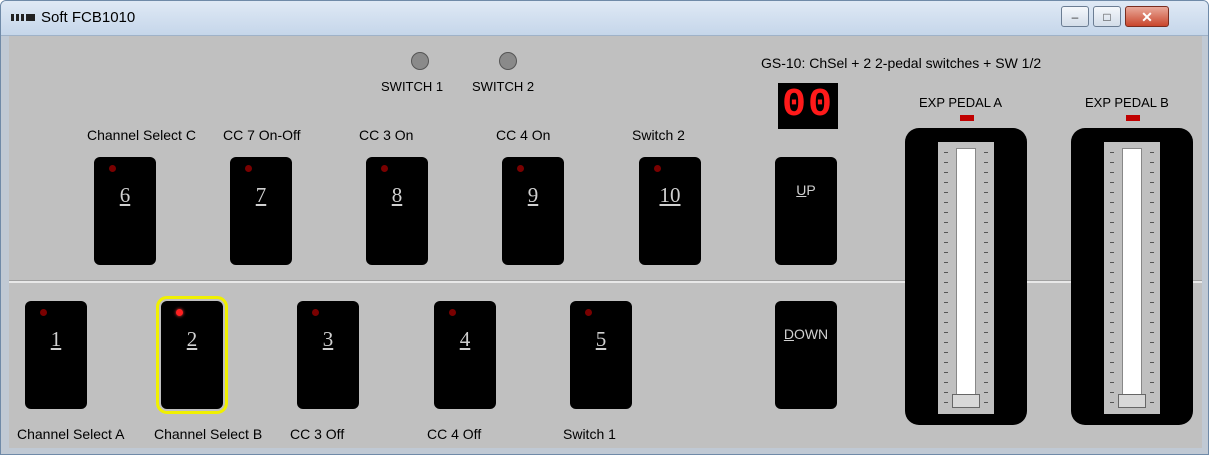 The height and width of the screenshot is (455, 1209). I want to click on exp-pedal-a-label: EXP PEDAL A, so click(961, 102).